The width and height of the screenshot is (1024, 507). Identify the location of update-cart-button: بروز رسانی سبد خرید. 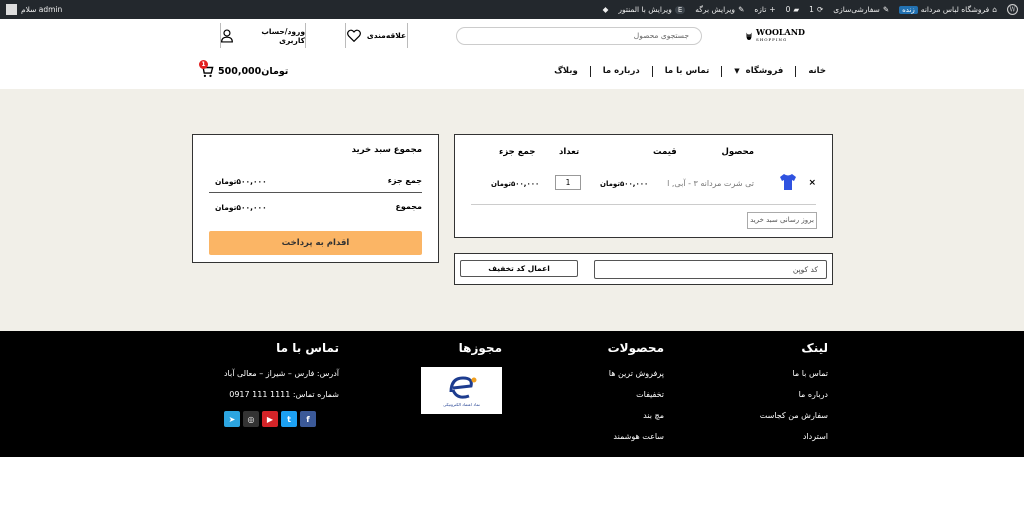
(782, 220).